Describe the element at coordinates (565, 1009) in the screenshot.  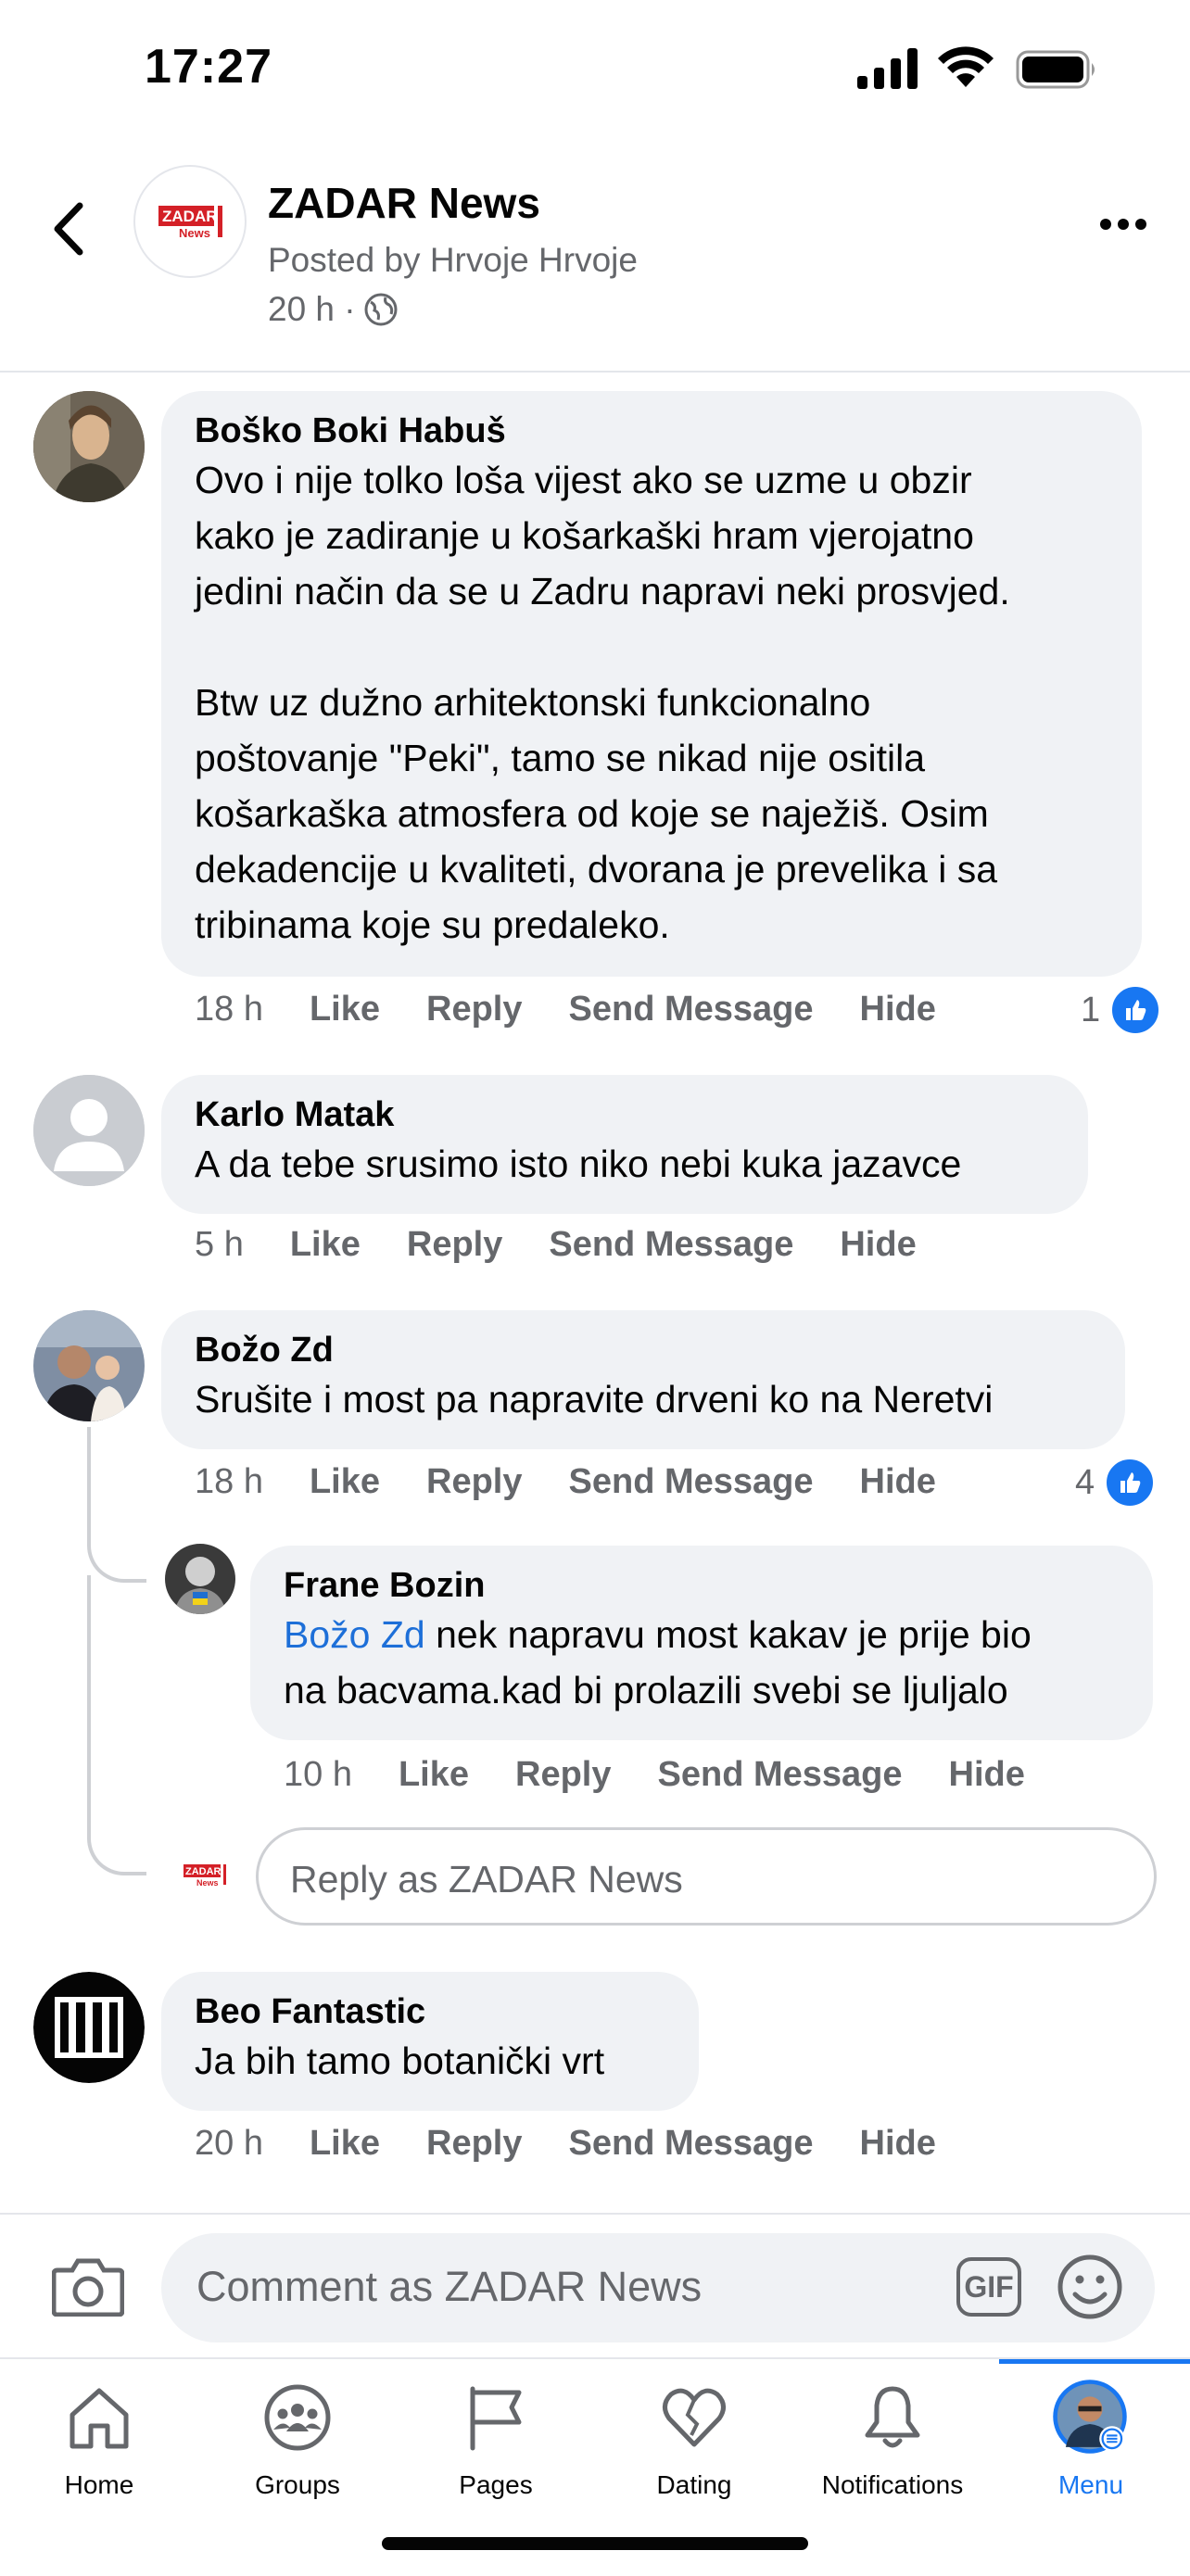
I see `comment-actions: 18 h Like Reply Send Message Hide` at that location.